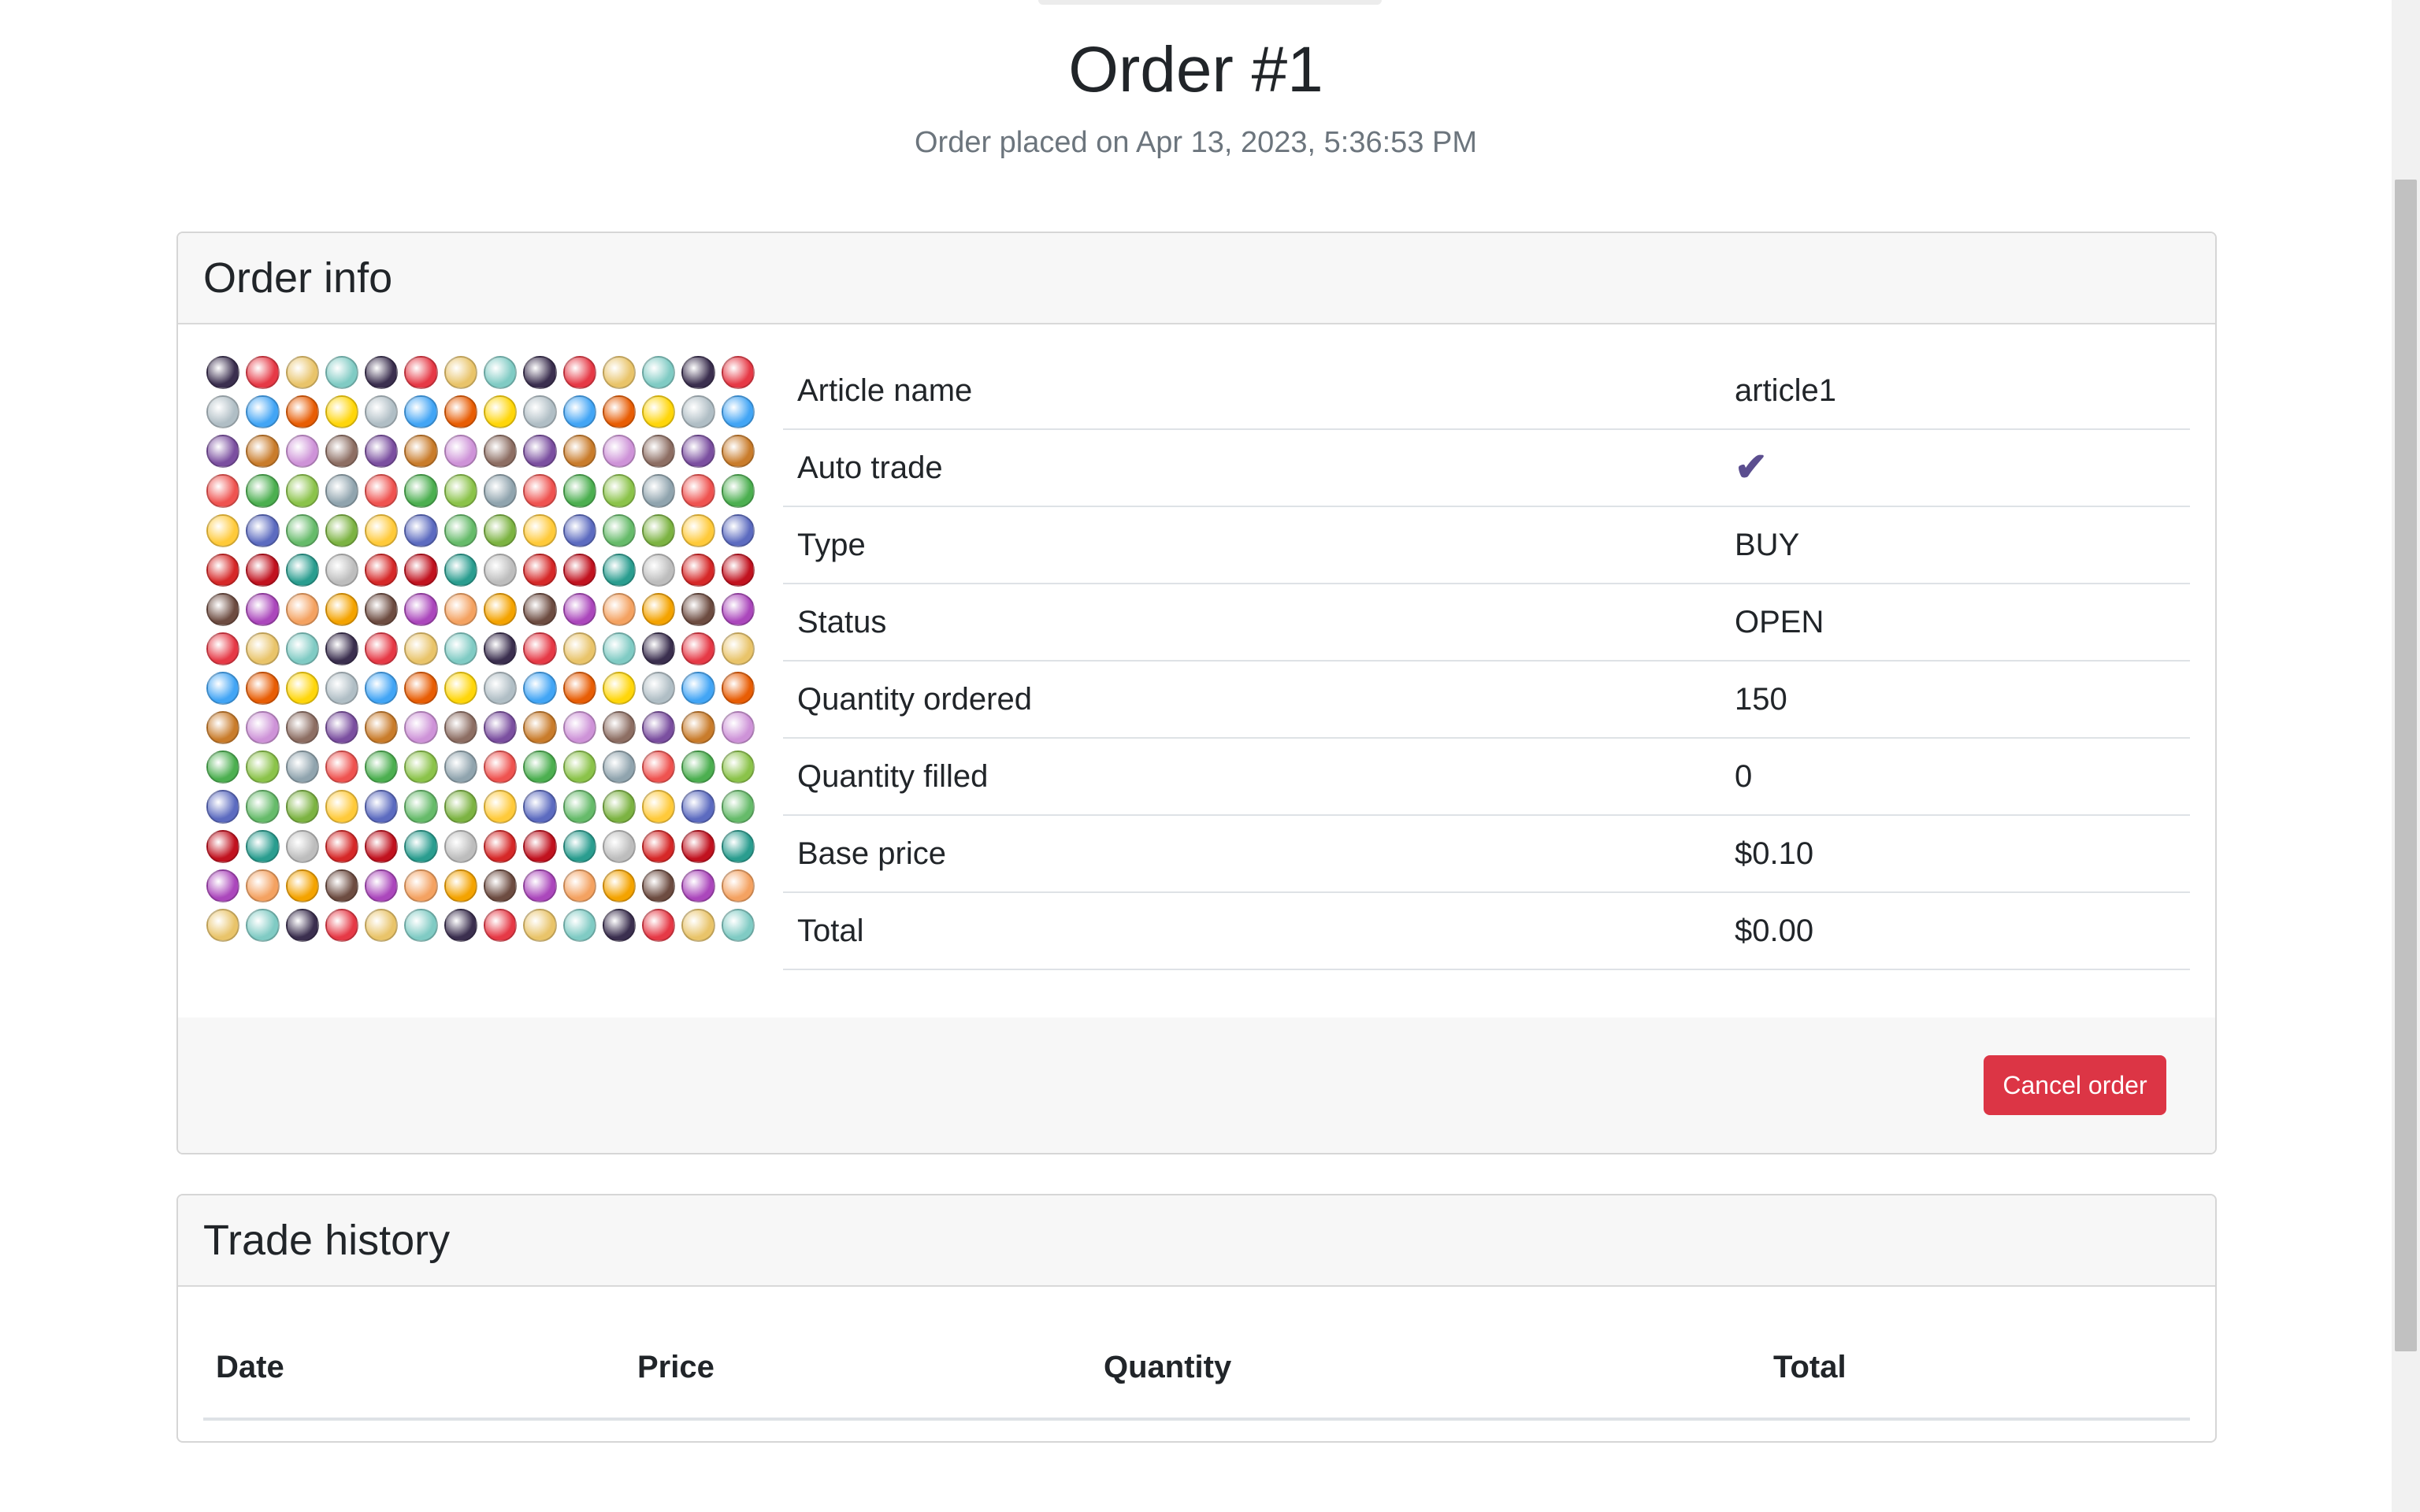  What do you see at coordinates (1251, 854) in the screenshot?
I see `base-price-label: Base price` at bounding box center [1251, 854].